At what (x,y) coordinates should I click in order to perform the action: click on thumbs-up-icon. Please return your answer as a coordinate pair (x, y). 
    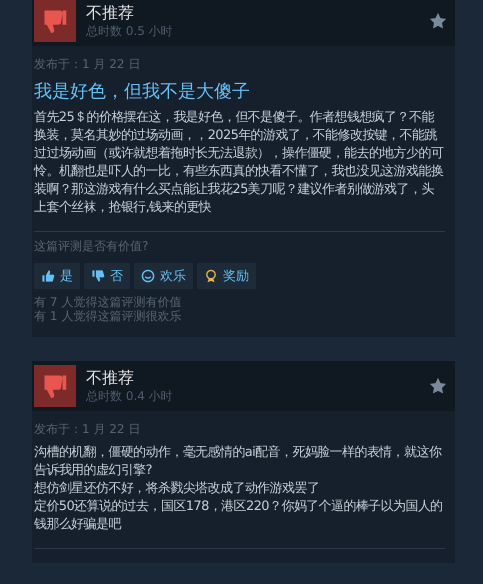
    Looking at the image, I should click on (48, 276).